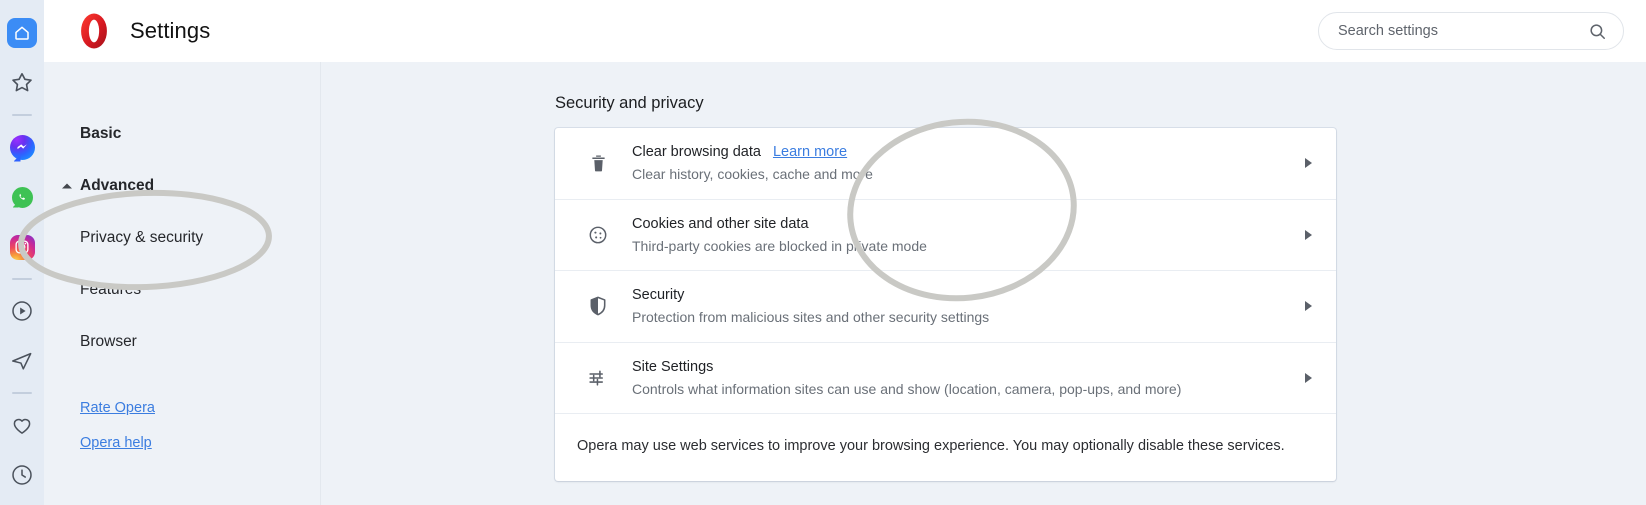 The height and width of the screenshot is (505, 1646). I want to click on trash-icon, so click(598, 163).